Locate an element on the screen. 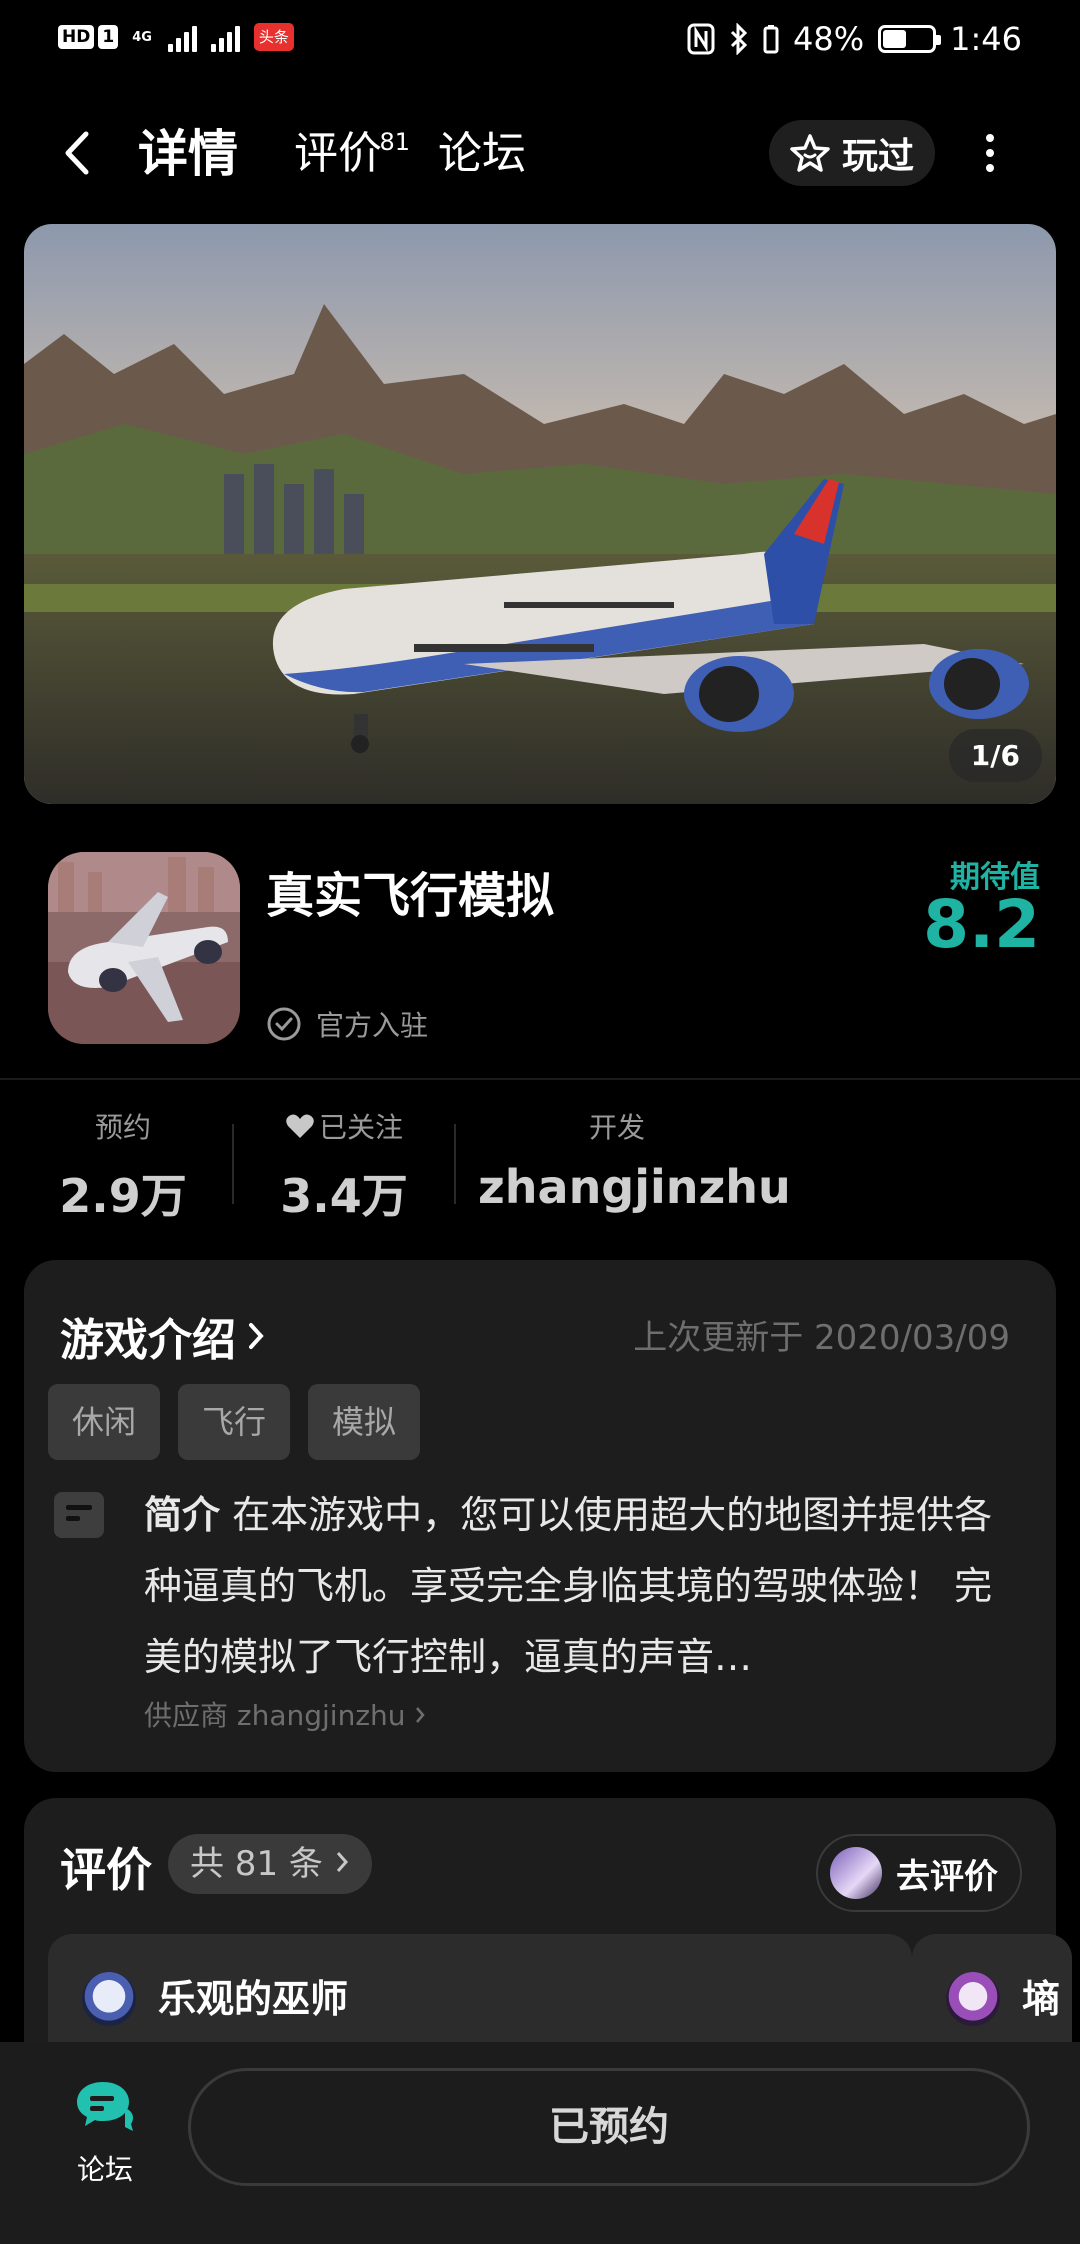 This screenshot has width=1080, height=2244. app-icon is located at coordinates (144, 948).